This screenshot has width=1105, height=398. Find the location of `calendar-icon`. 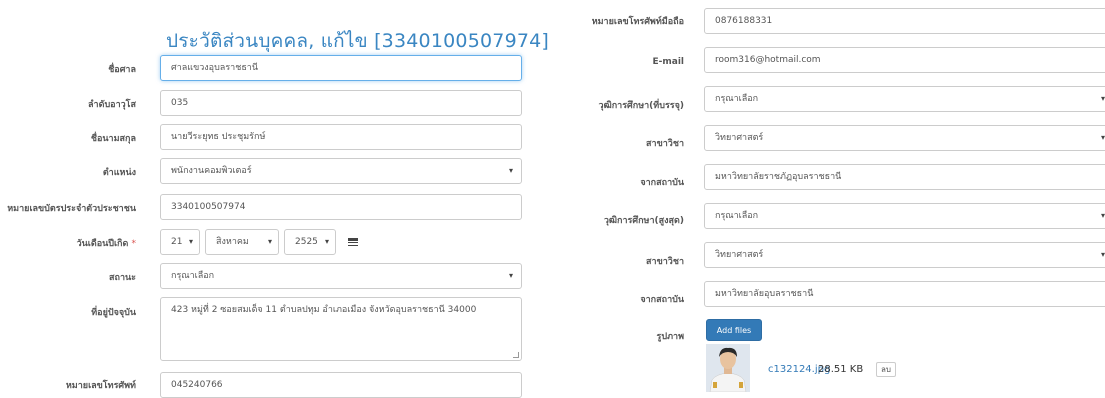

calendar-icon is located at coordinates (353, 242).